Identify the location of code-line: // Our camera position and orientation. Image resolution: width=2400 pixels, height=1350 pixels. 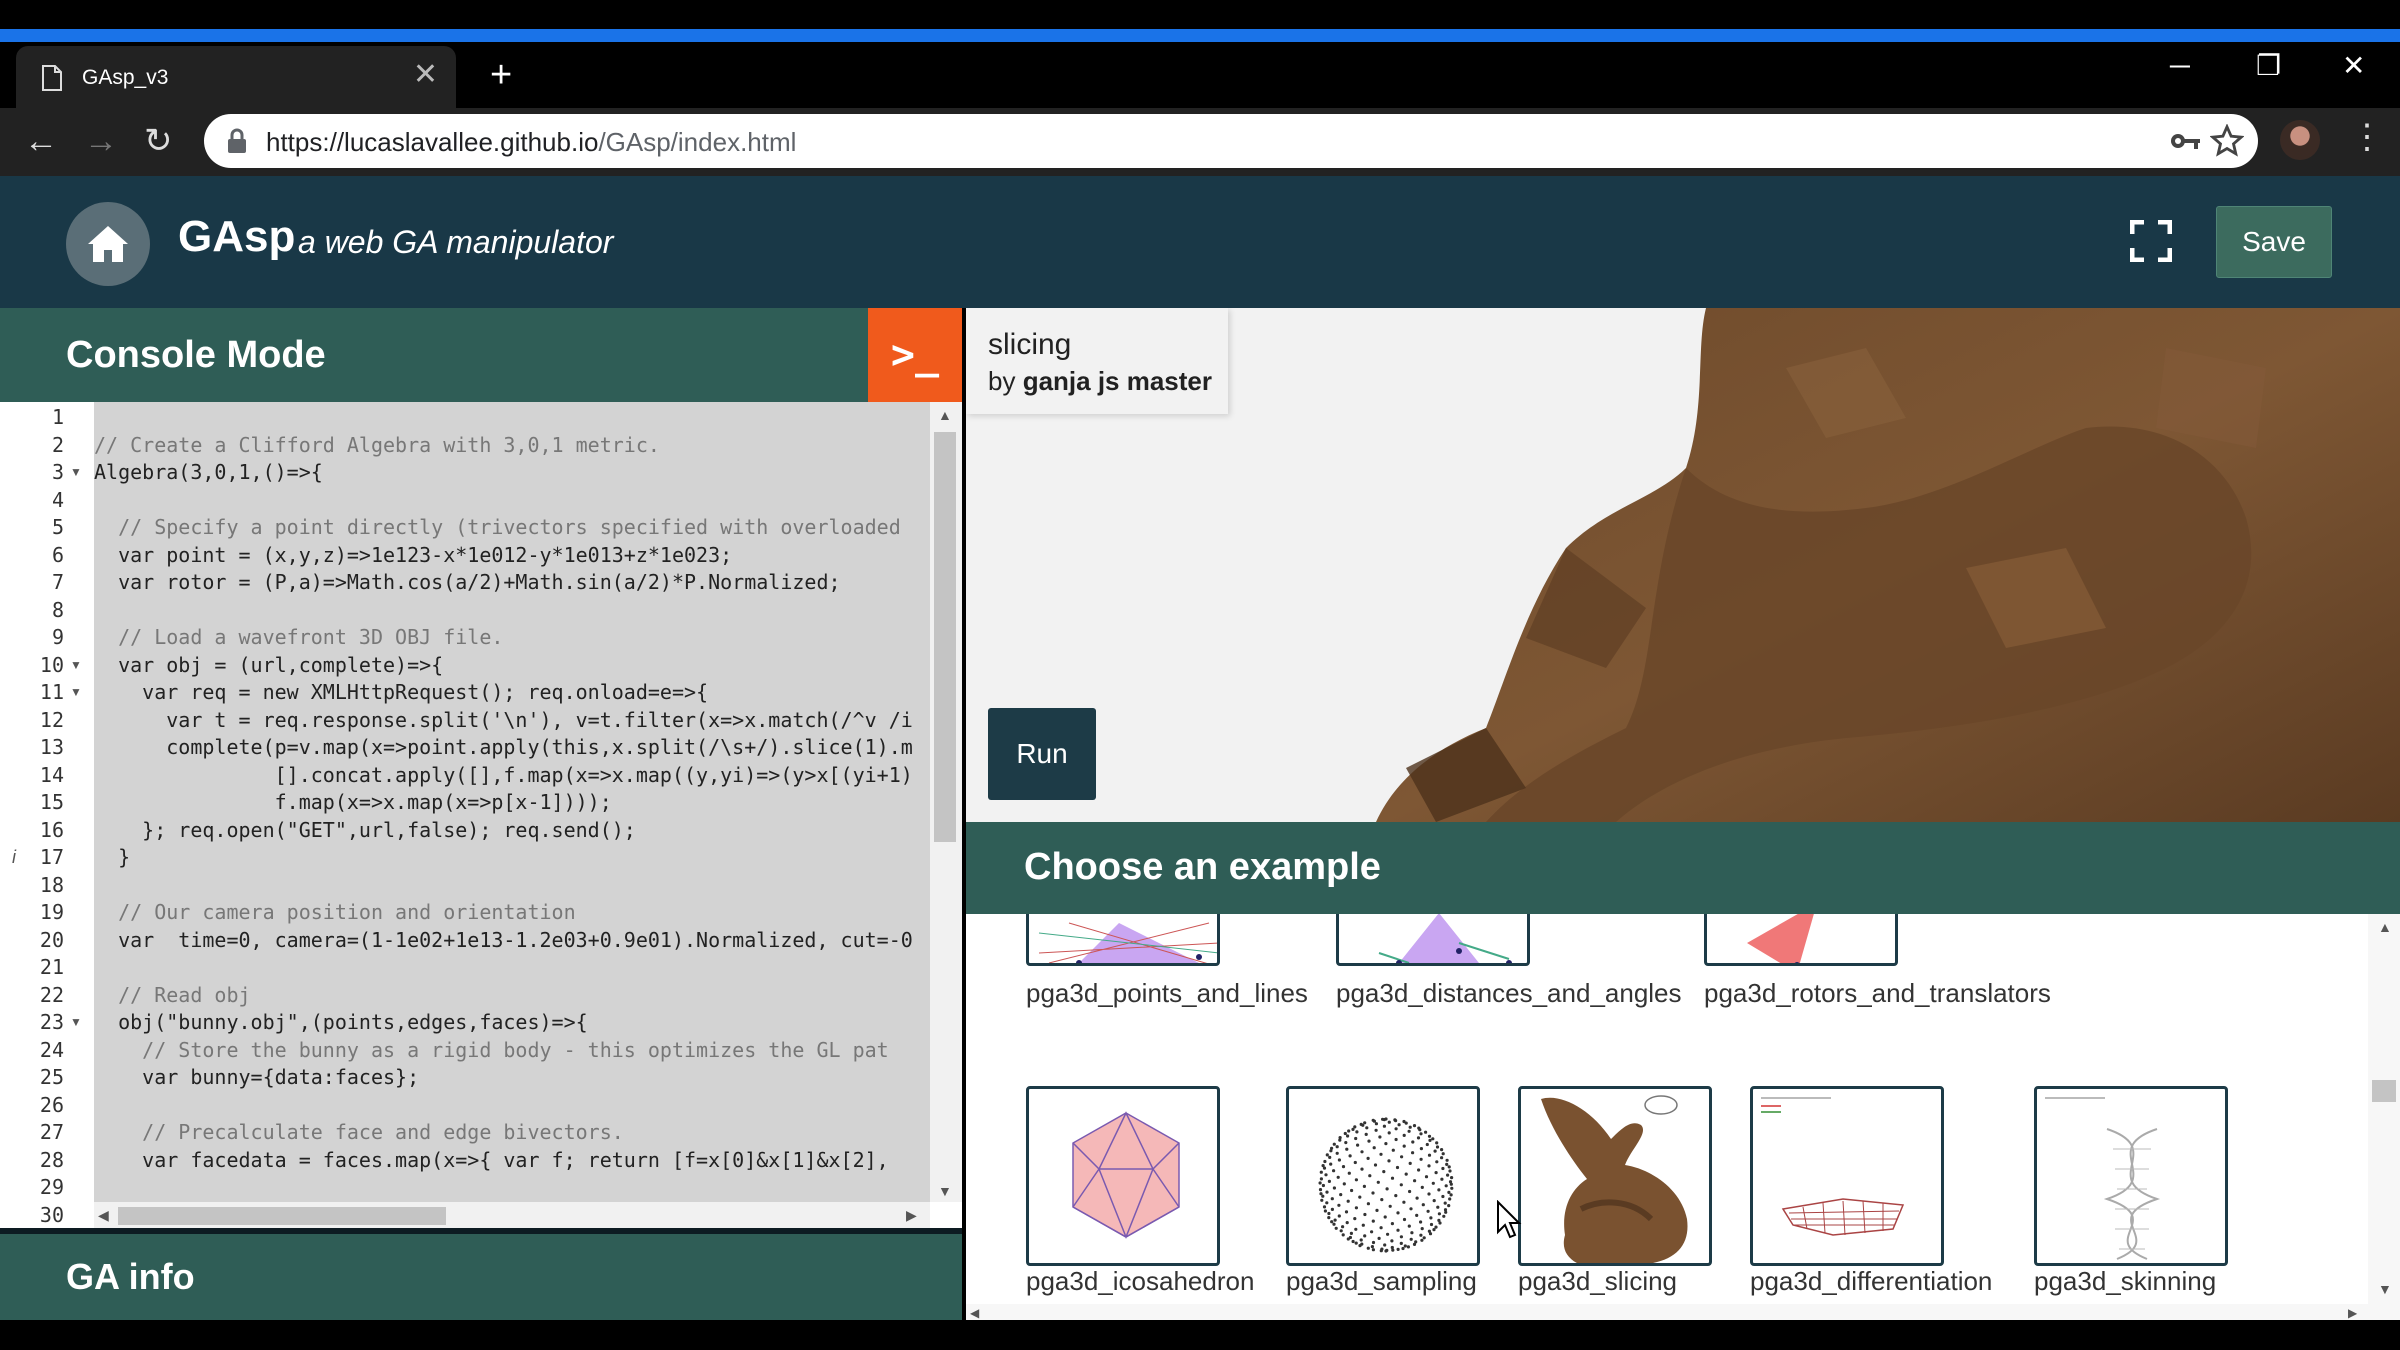
(335, 913).